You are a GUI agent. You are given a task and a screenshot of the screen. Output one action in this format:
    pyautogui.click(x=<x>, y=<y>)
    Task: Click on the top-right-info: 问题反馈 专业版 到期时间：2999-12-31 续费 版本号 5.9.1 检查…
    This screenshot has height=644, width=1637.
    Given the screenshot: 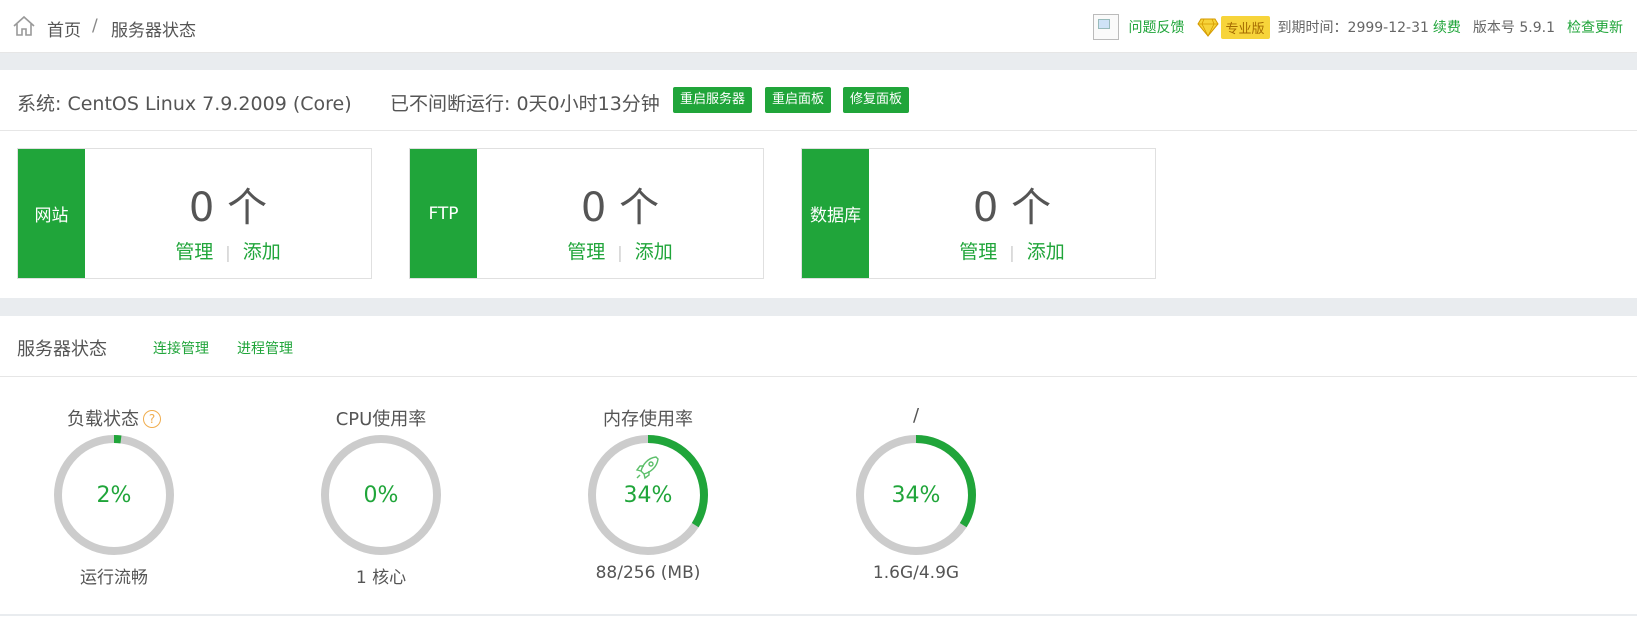 What is the action you would take?
    pyautogui.click(x=1357, y=27)
    